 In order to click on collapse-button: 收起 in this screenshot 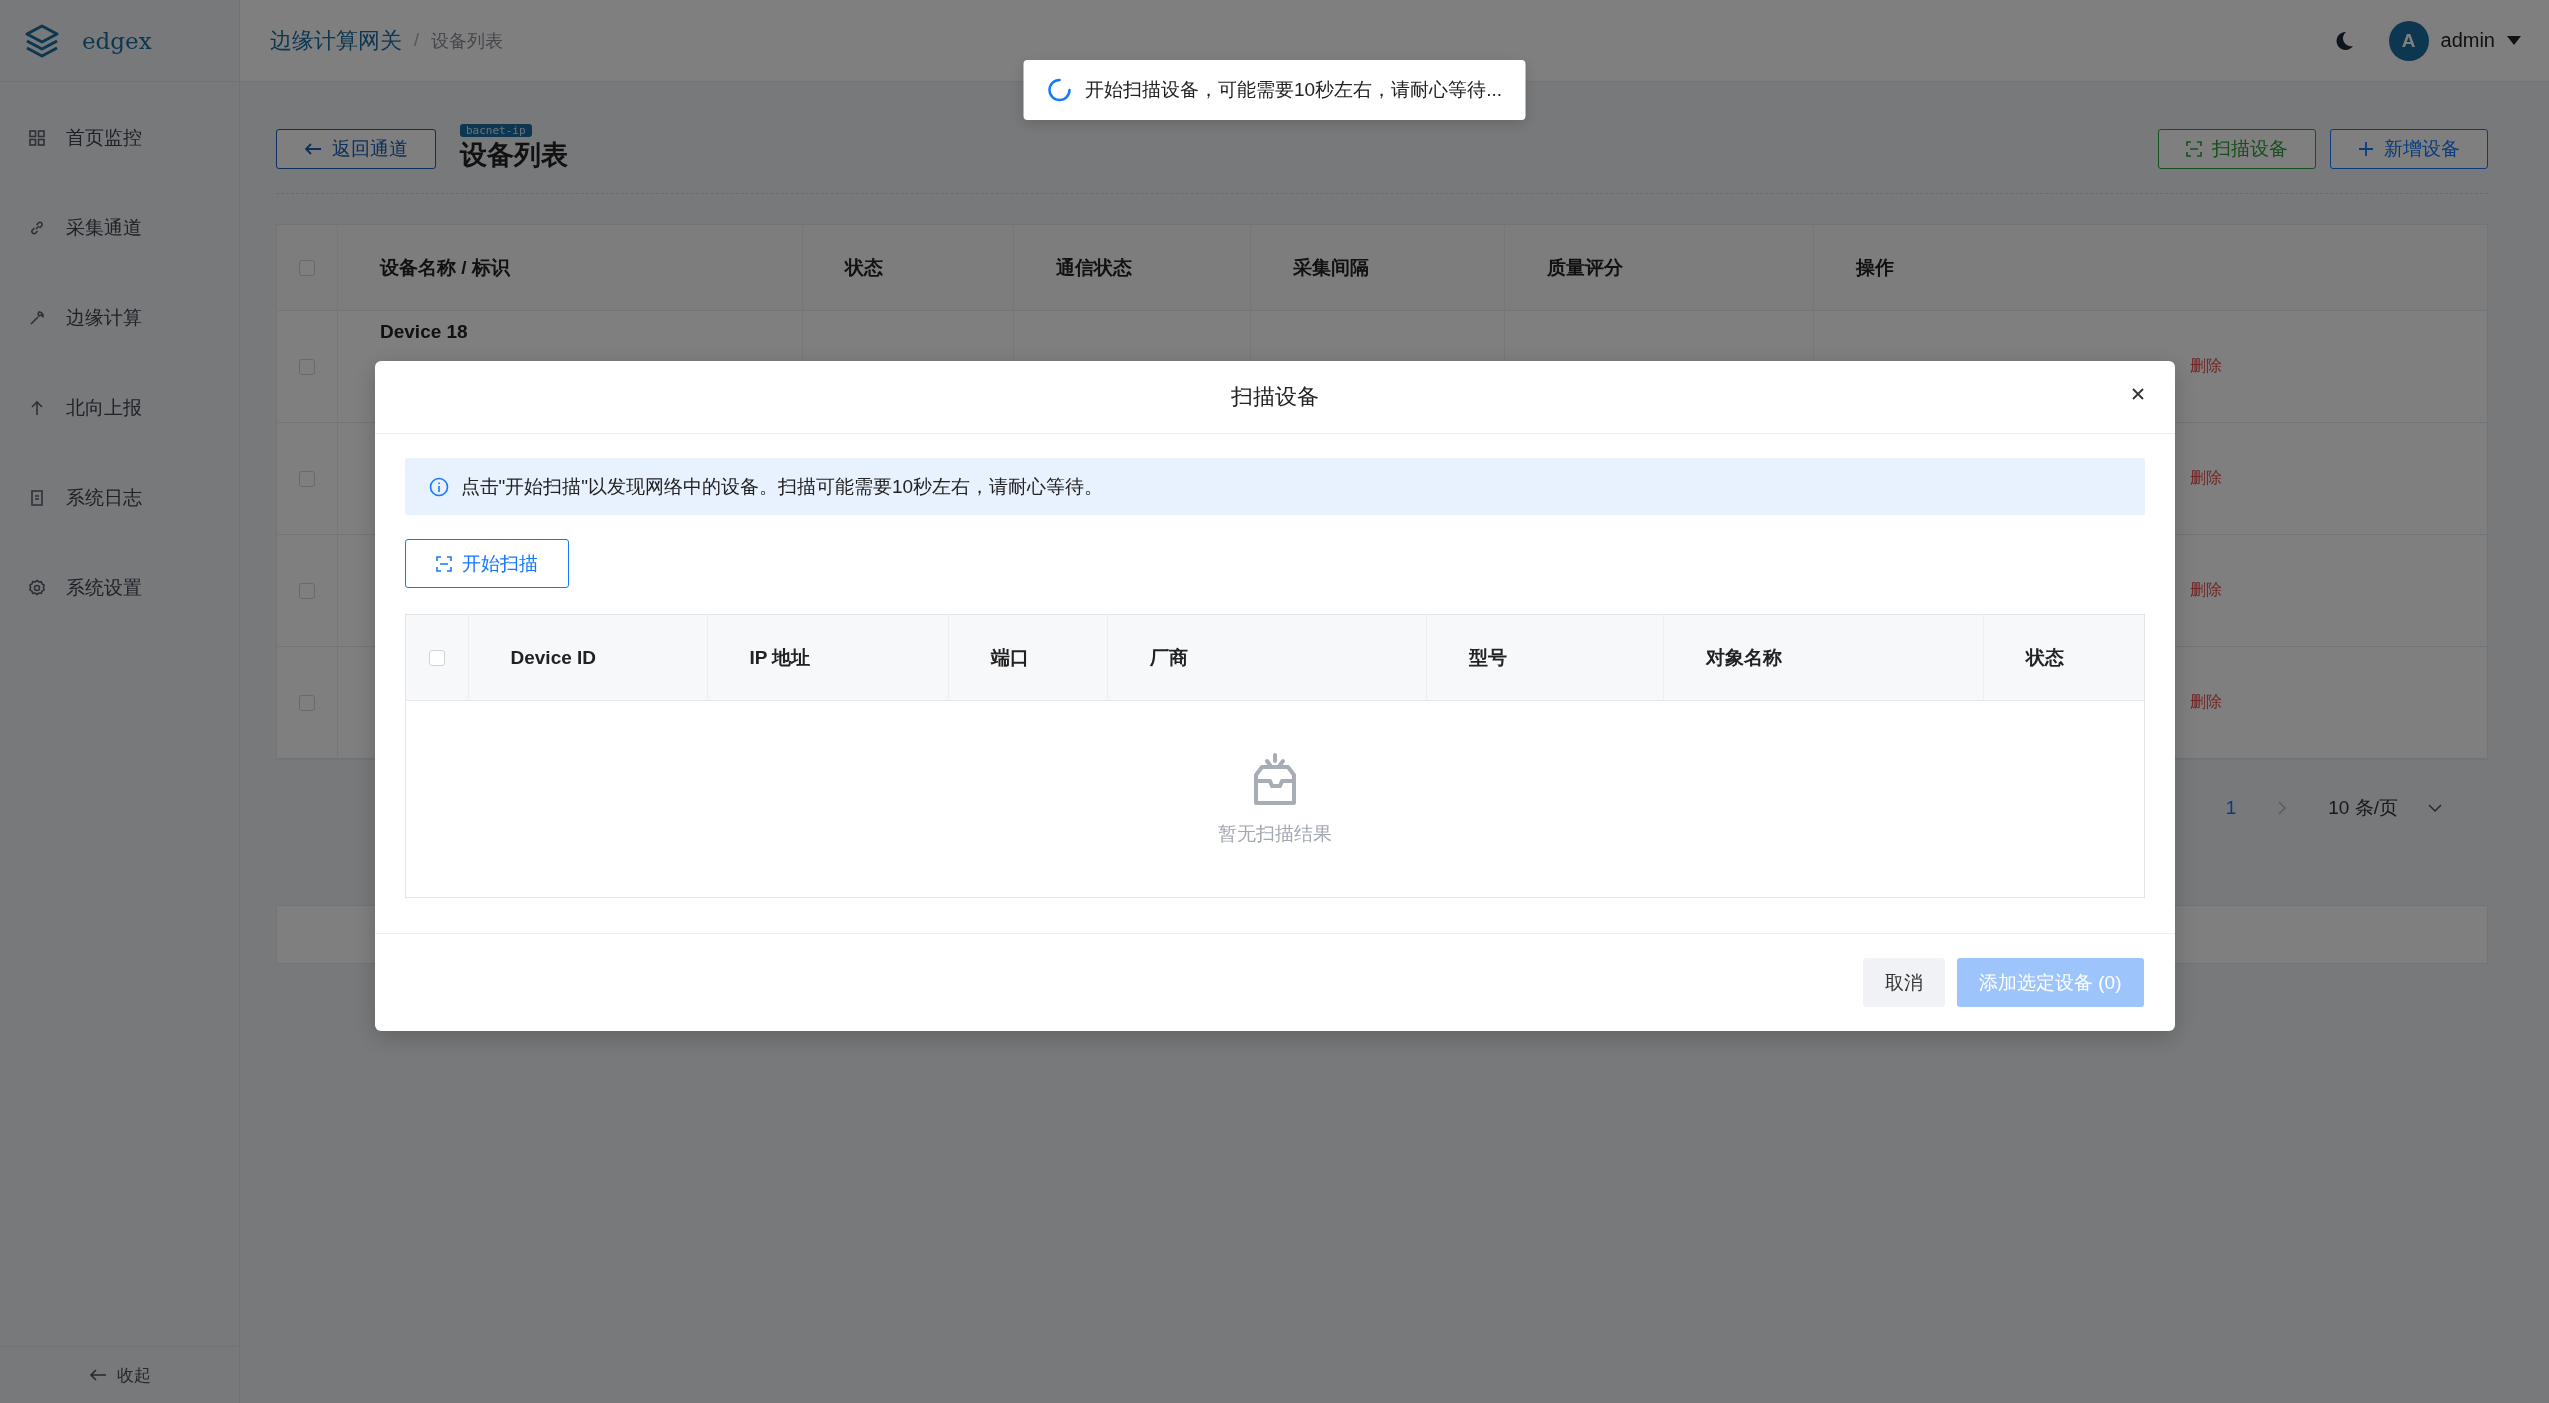, I will do `click(119, 1375)`.